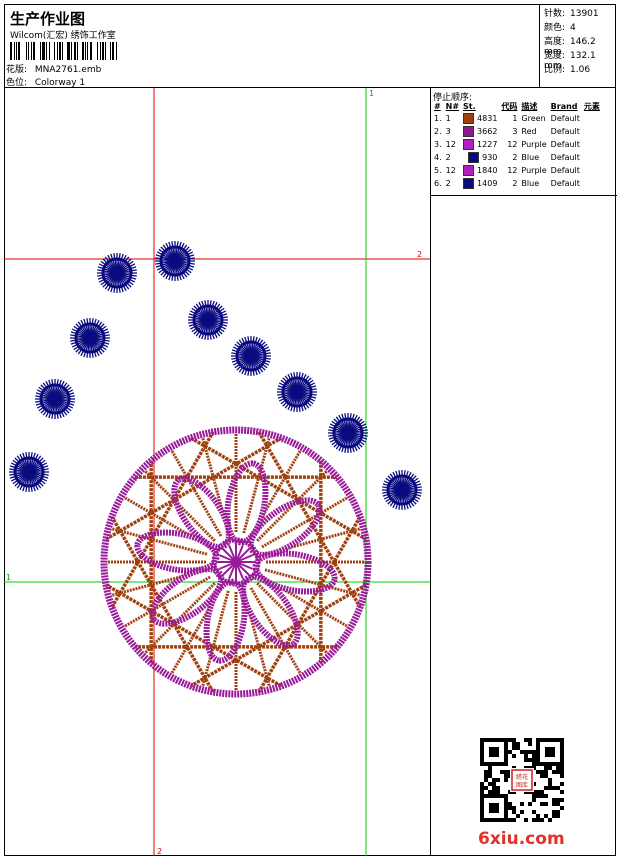  What do you see at coordinates (515, 131) in the screenshot?
I see `table-cell-code: 3` at bounding box center [515, 131].